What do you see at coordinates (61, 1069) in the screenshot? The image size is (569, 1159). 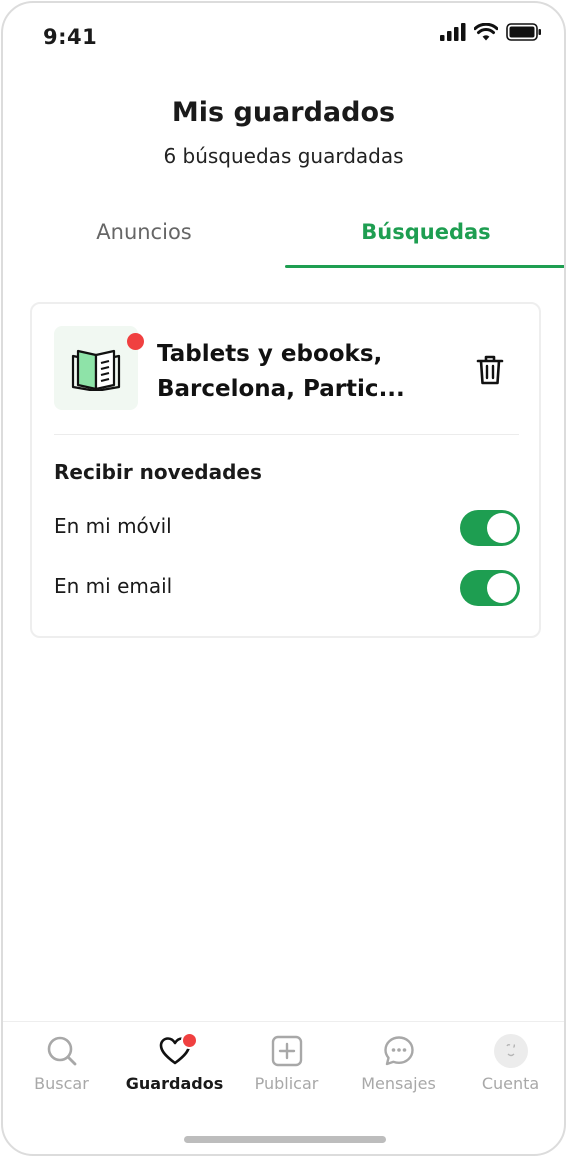 I see `nav-item-buscar: Buscar` at bounding box center [61, 1069].